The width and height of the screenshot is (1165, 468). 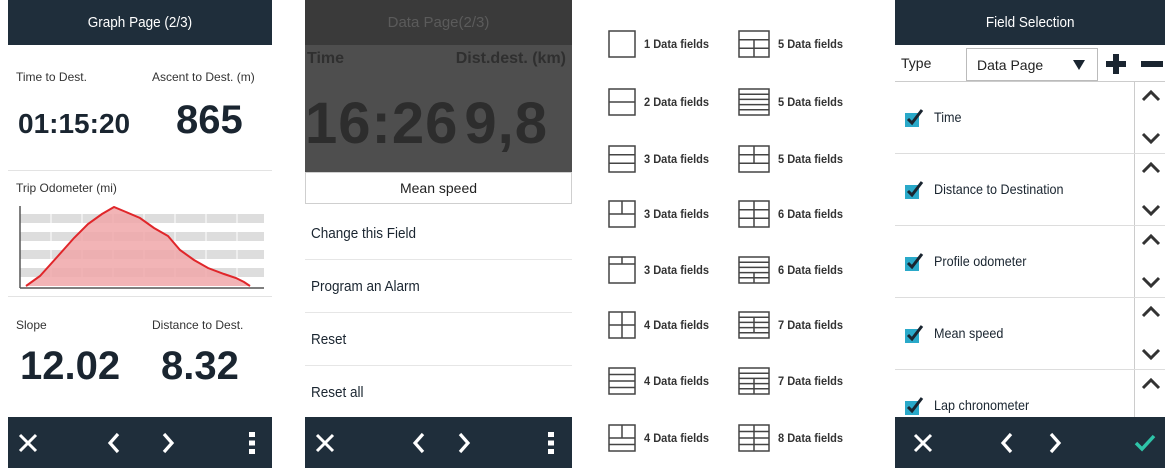 I want to click on layout-option-6a: 6 Data fields, so click(x=793, y=214).